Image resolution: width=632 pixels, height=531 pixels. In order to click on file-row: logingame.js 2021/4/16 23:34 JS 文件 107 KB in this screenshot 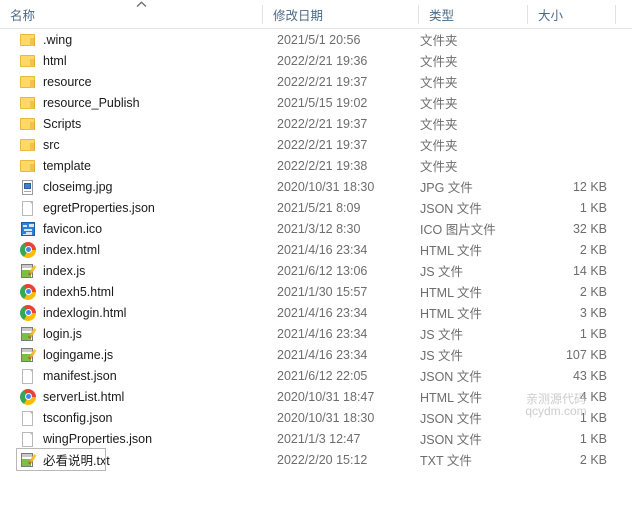, I will do `click(316, 354)`.